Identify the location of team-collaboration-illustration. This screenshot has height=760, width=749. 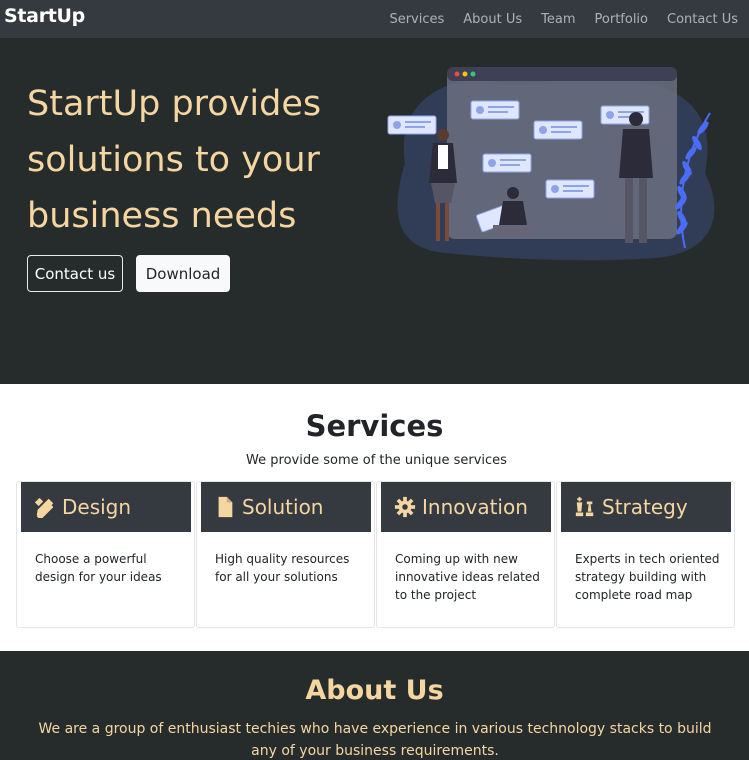
(551, 164).